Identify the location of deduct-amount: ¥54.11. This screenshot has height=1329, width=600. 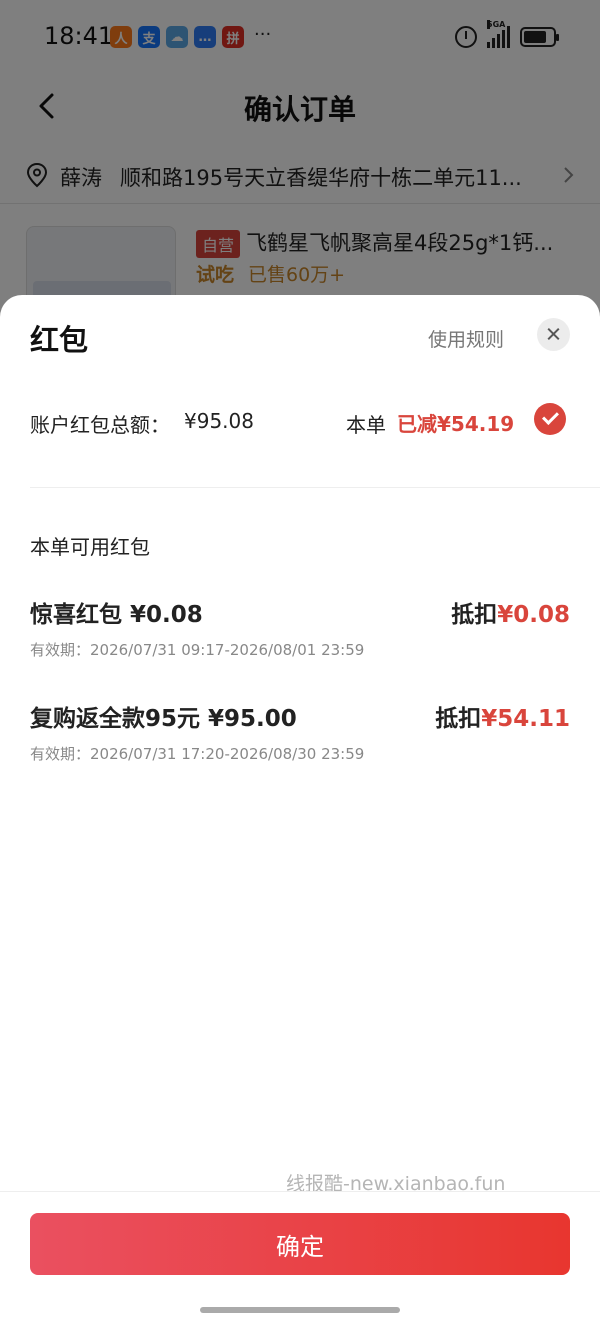
(525, 719).